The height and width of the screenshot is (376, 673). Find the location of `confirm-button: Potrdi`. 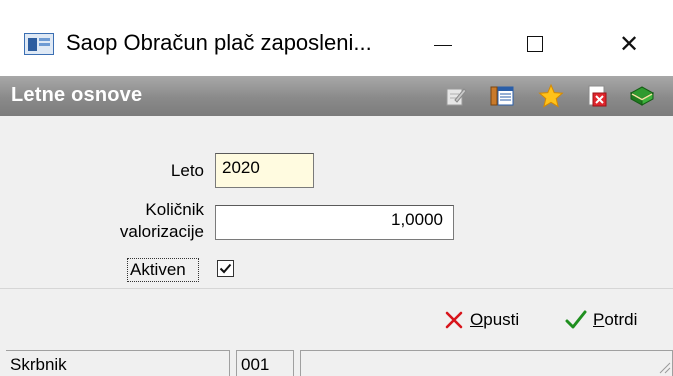

confirm-button: Potrdi is located at coordinates (601, 320).